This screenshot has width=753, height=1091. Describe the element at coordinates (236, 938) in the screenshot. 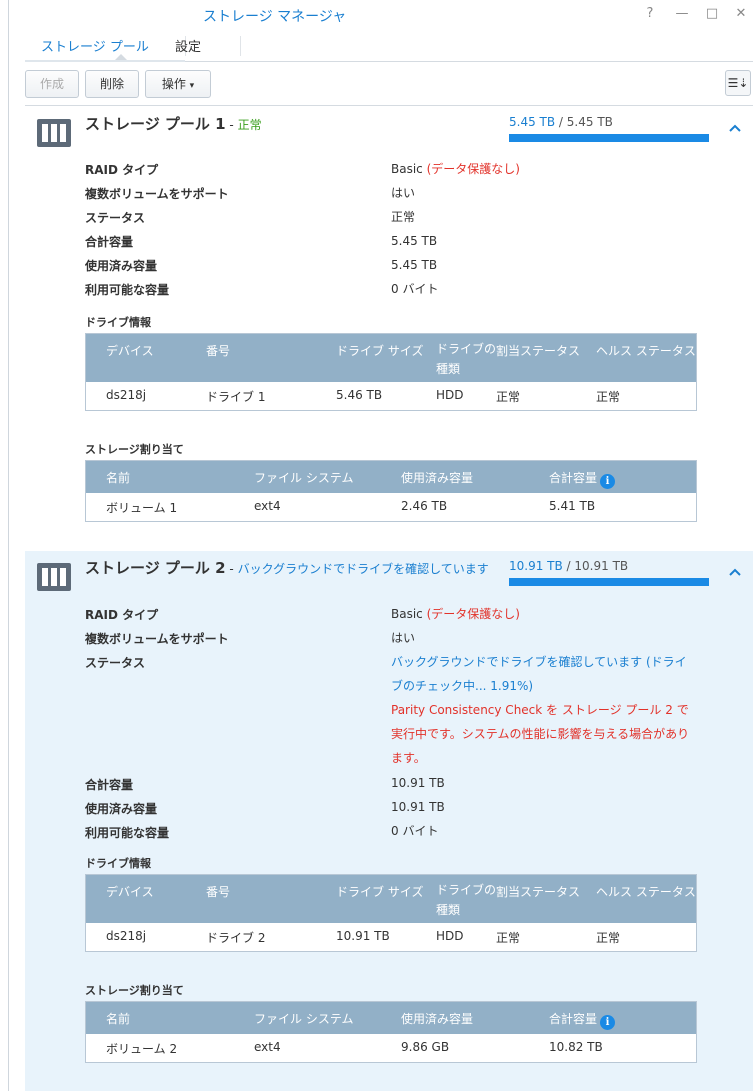

I see `drive-number: ドライブ 2` at that location.